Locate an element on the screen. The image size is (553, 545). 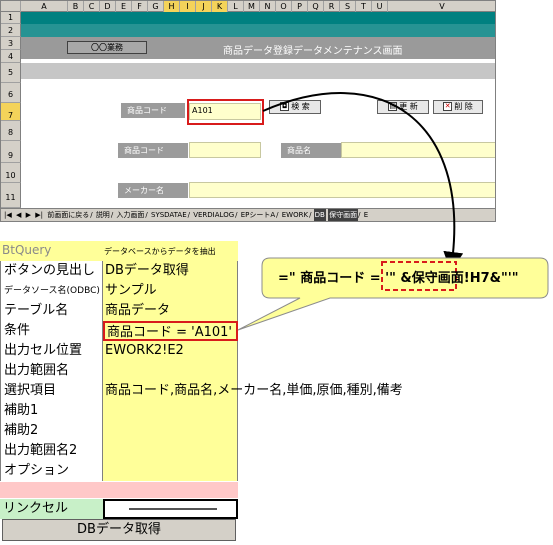
column-header-q: Q is located at coordinates (316, 6).